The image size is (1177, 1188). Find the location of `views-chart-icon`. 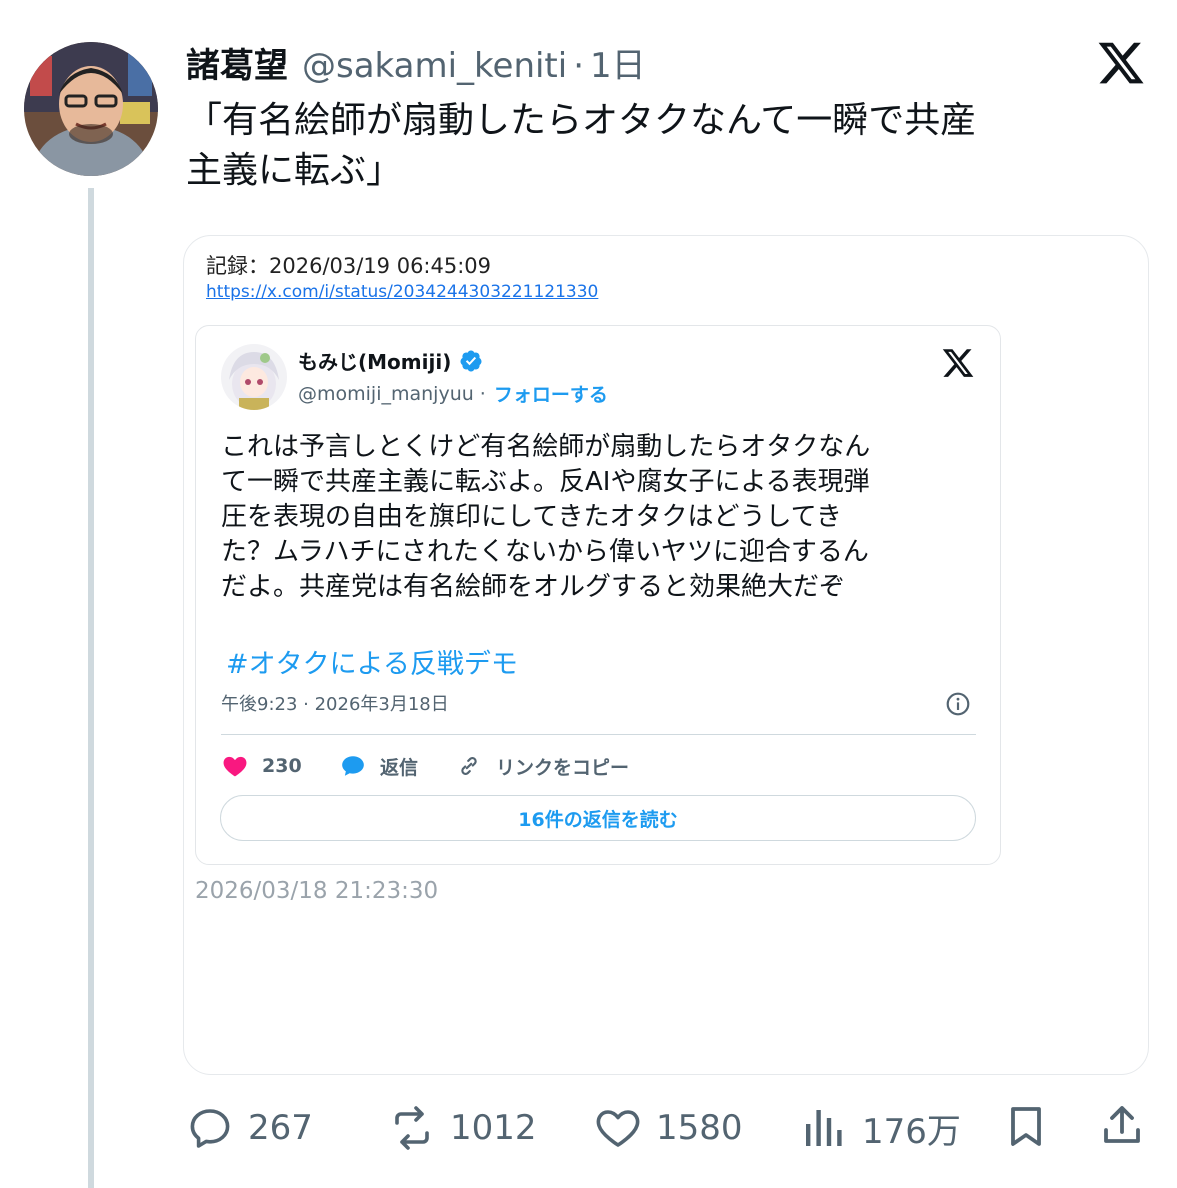

views-chart-icon is located at coordinates (824, 1128).